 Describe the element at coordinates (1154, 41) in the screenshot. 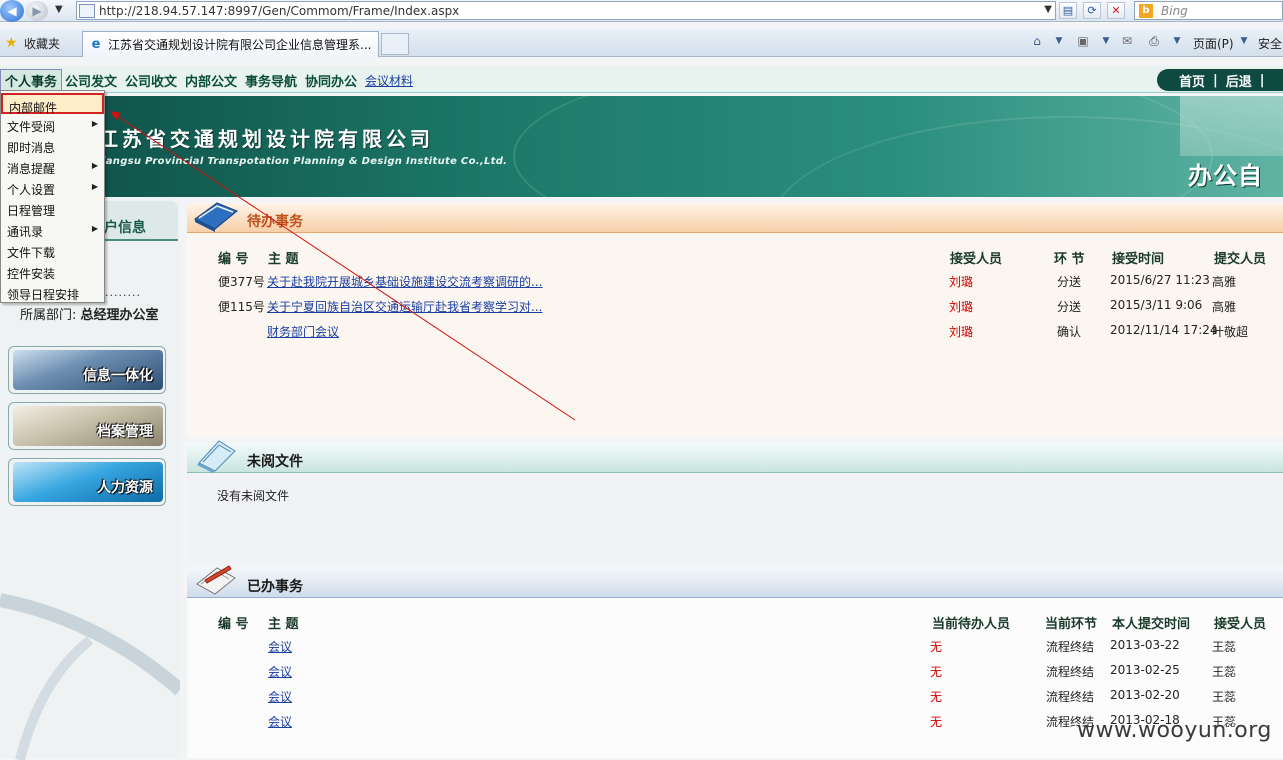

I see `print-icon: ⎙` at that location.